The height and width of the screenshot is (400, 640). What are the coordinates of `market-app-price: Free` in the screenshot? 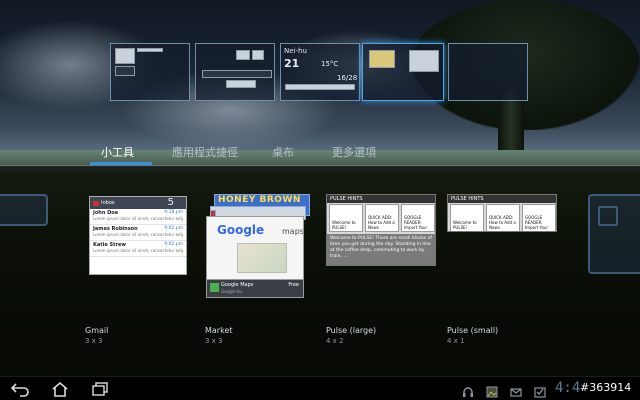 It's located at (293, 285).